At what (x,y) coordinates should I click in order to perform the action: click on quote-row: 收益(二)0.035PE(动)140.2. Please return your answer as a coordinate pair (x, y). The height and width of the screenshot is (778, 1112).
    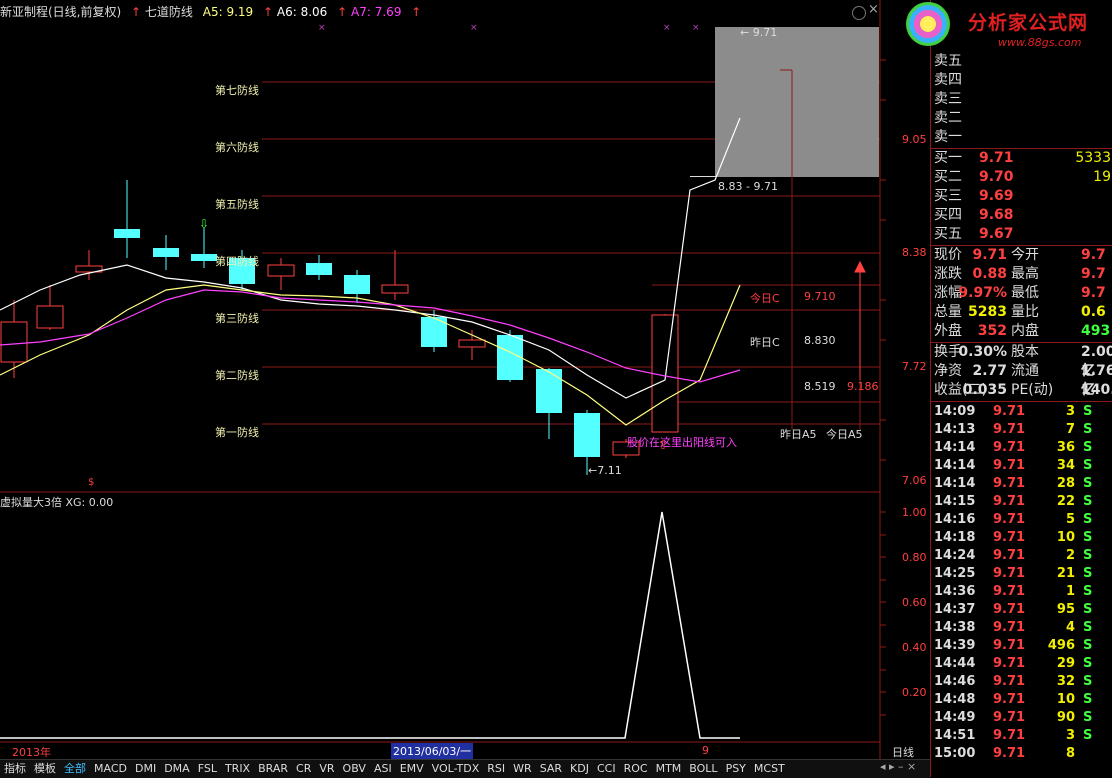
    Looking at the image, I should click on (1021, 390).